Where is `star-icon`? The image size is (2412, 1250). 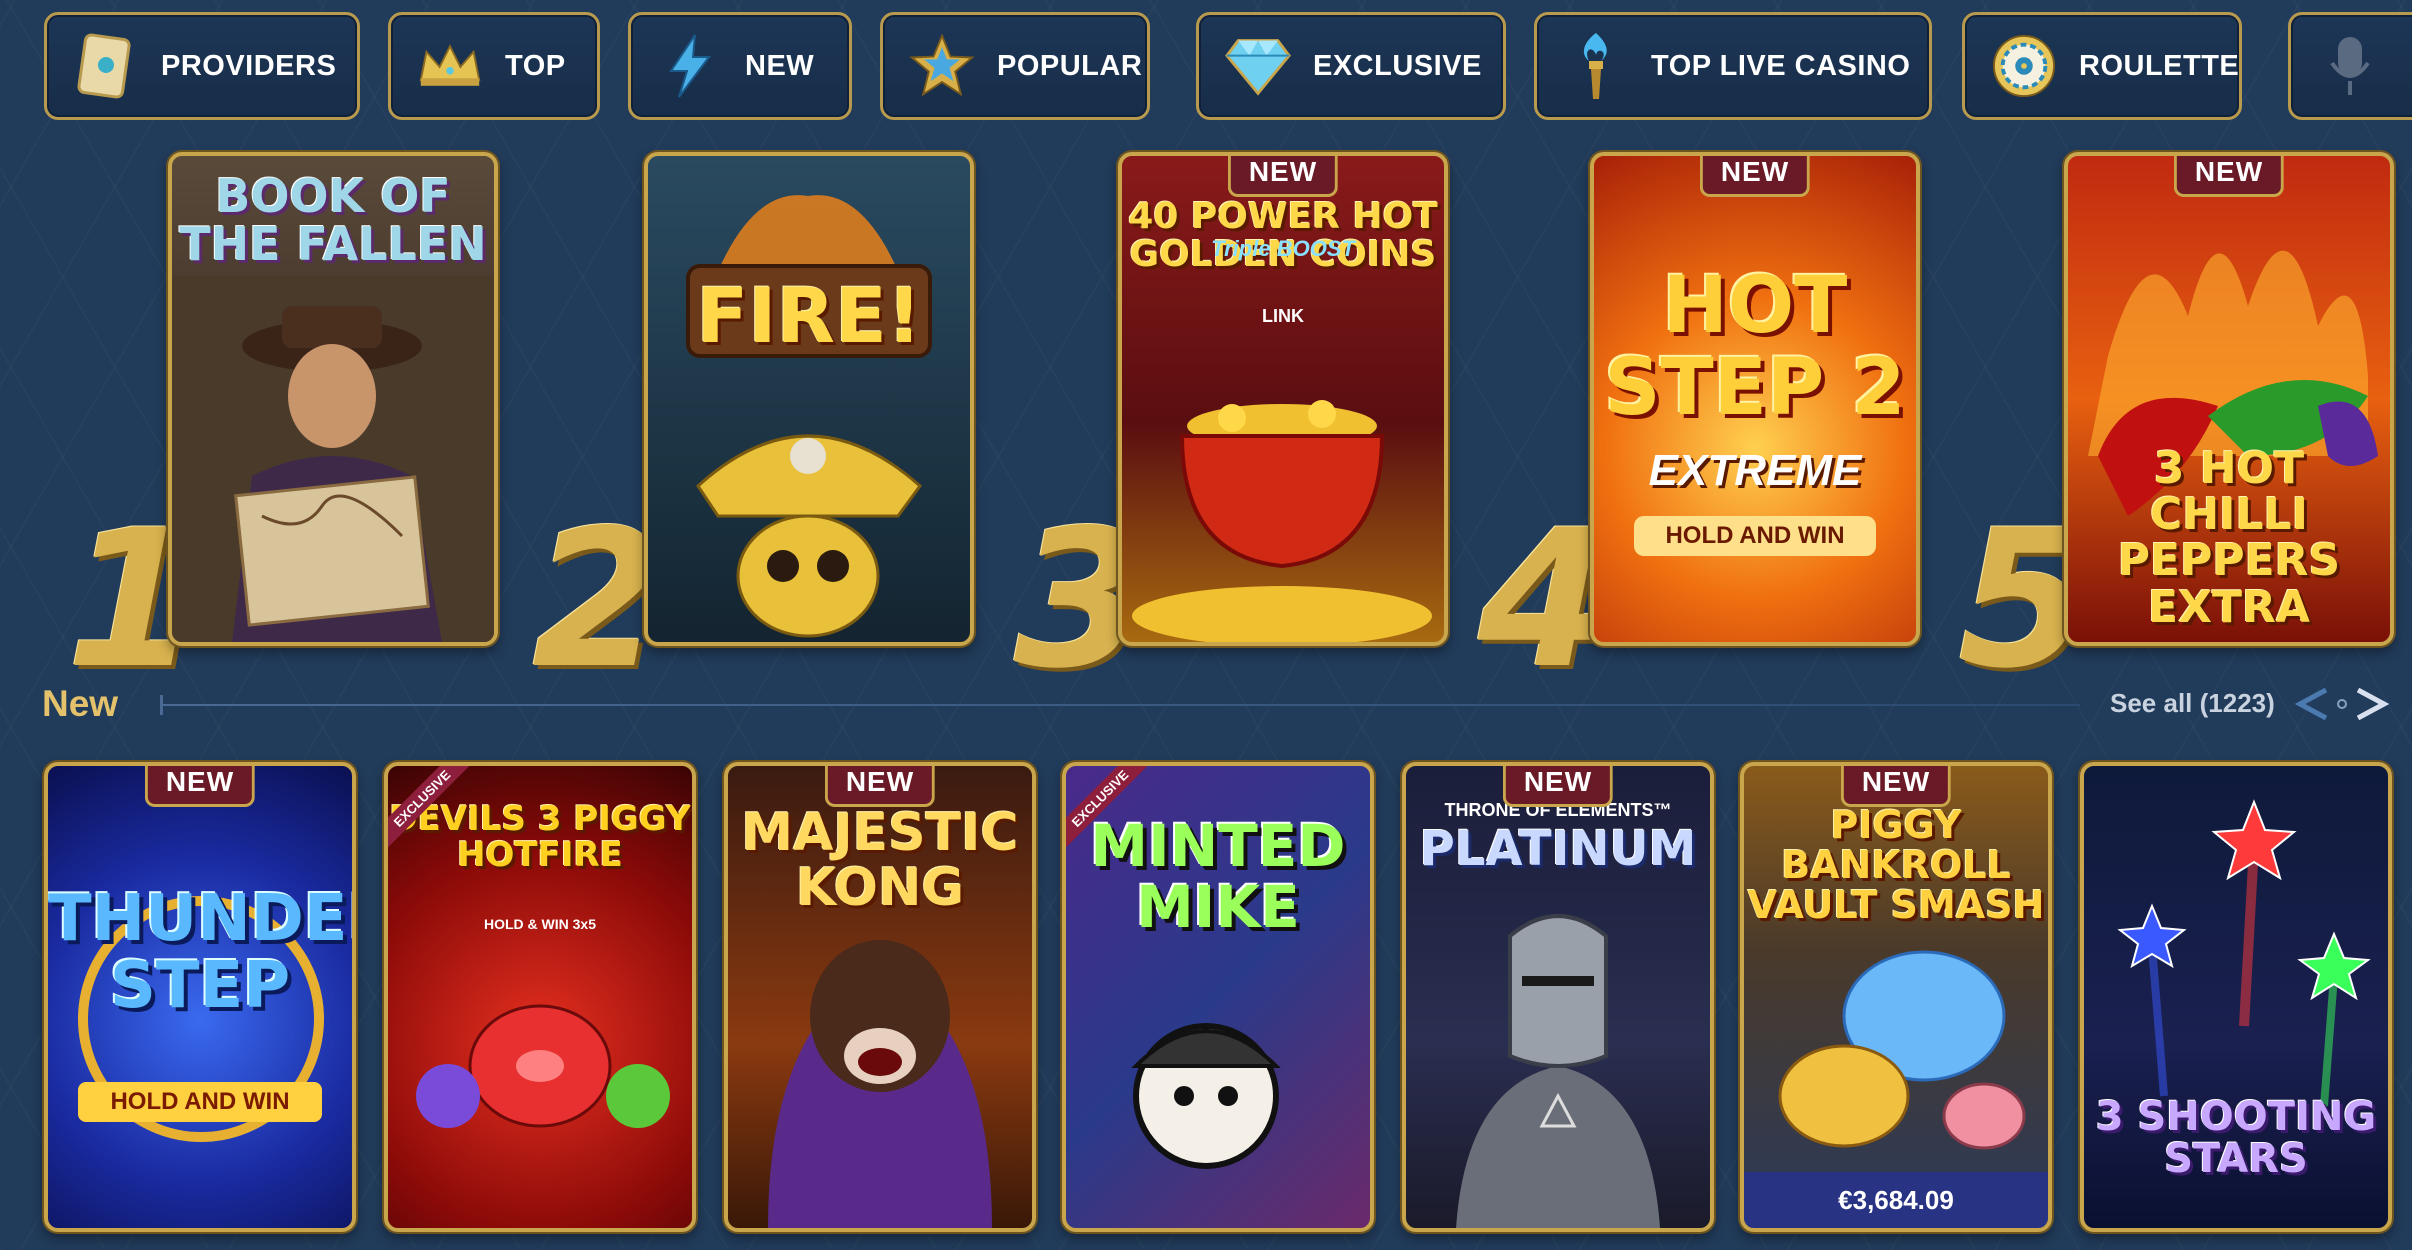
star-icon is located at coordinates (942, 66).